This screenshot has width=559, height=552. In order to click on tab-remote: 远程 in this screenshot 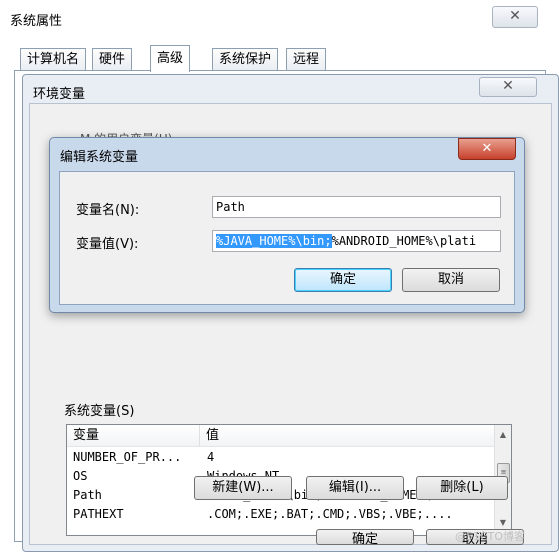, I will do `click(306, 59)`.